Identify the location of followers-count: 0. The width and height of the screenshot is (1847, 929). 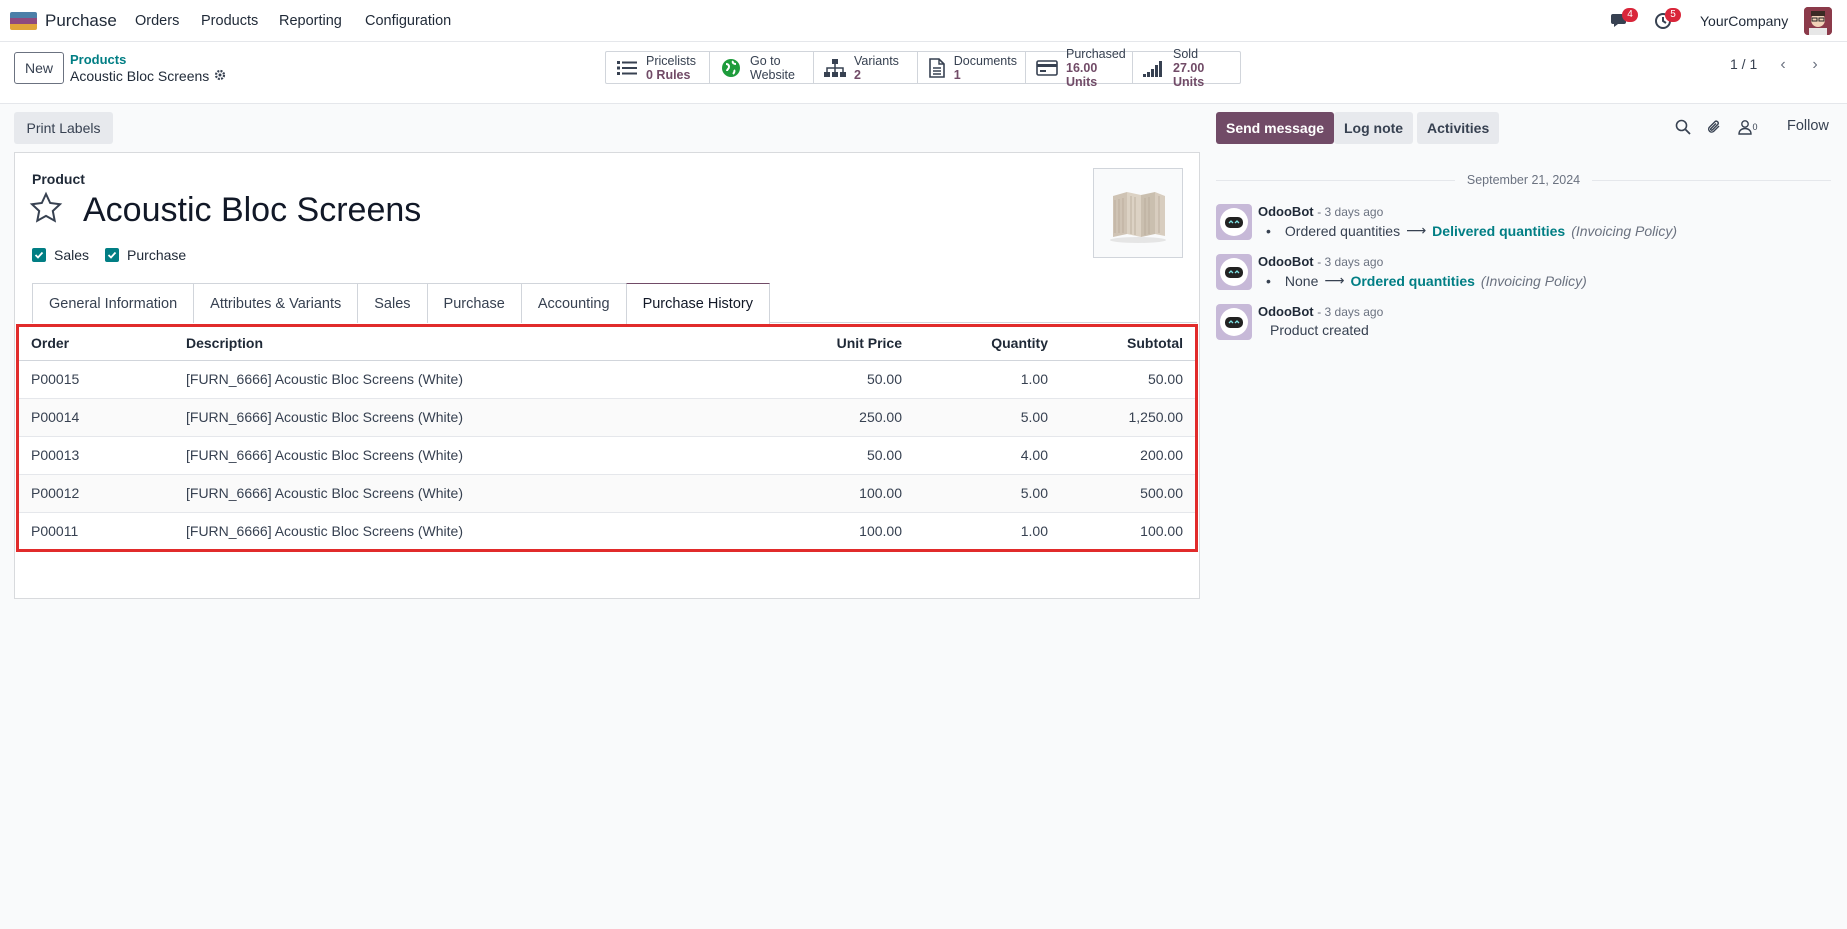
(1755, 127).